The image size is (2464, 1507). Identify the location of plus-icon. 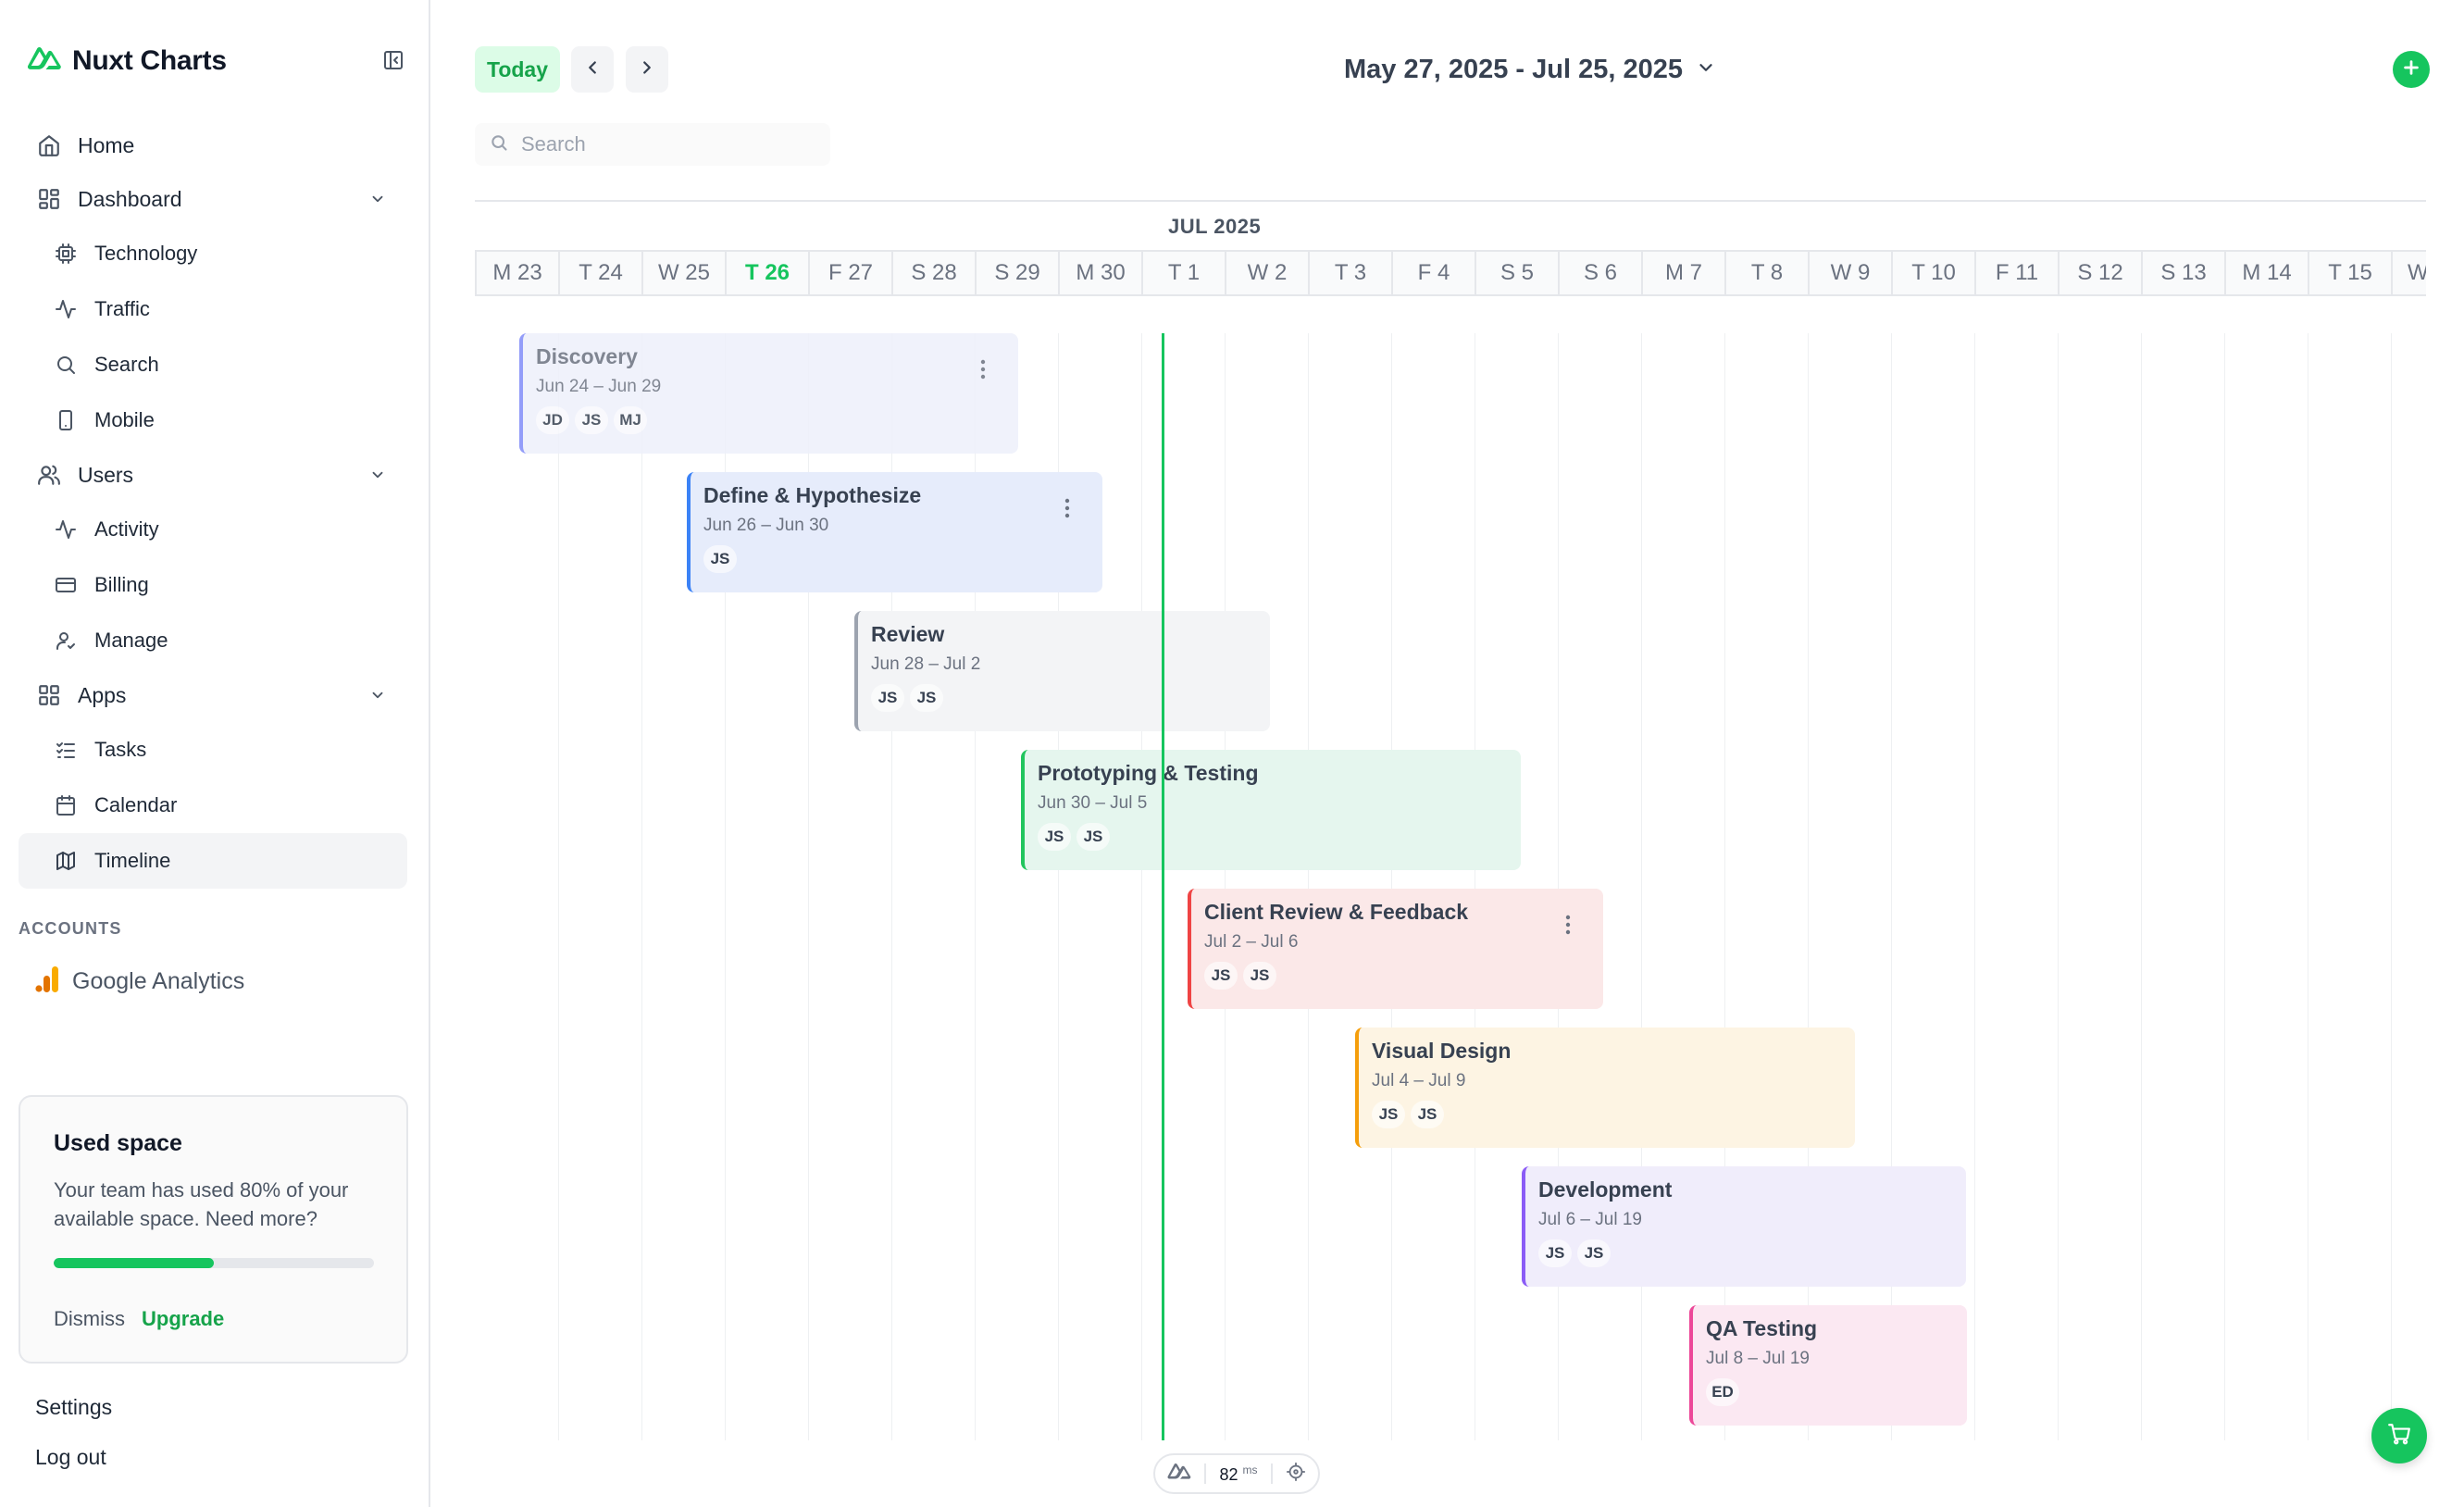
(2411, 69).